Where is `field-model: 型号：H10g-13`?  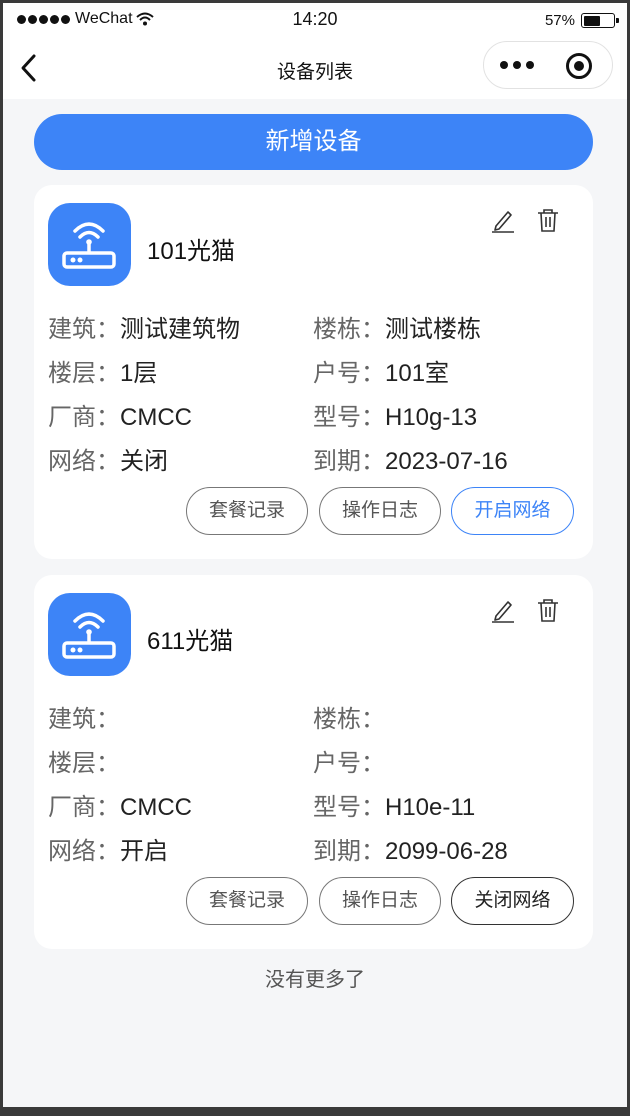 field-model: 型号：H10g-13 is located at coordinates (395, 417).